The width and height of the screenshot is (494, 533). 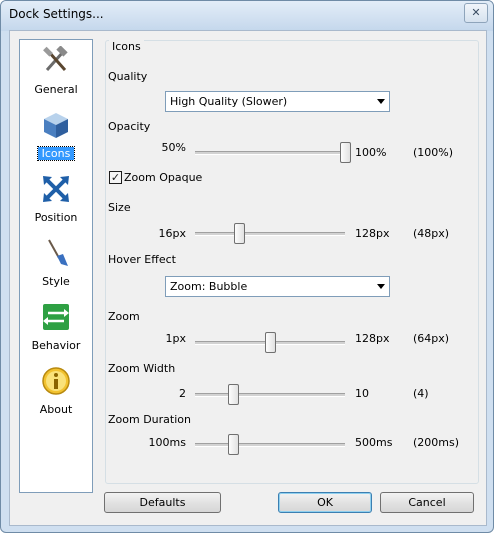 I want to click on sidebar-item-label: About, so click(x=56, y=409).